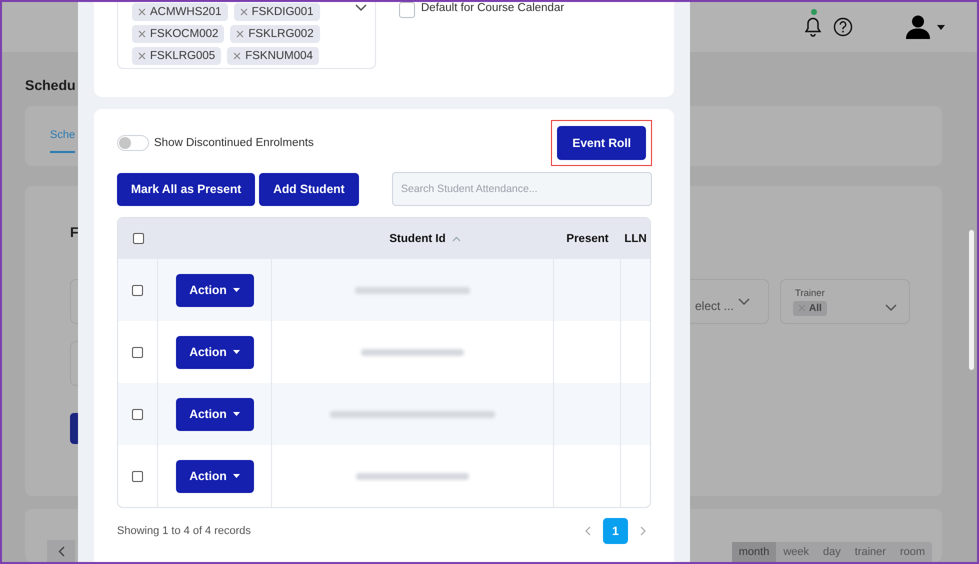  I want to click on chevron-right-icon, so click(643, 531).